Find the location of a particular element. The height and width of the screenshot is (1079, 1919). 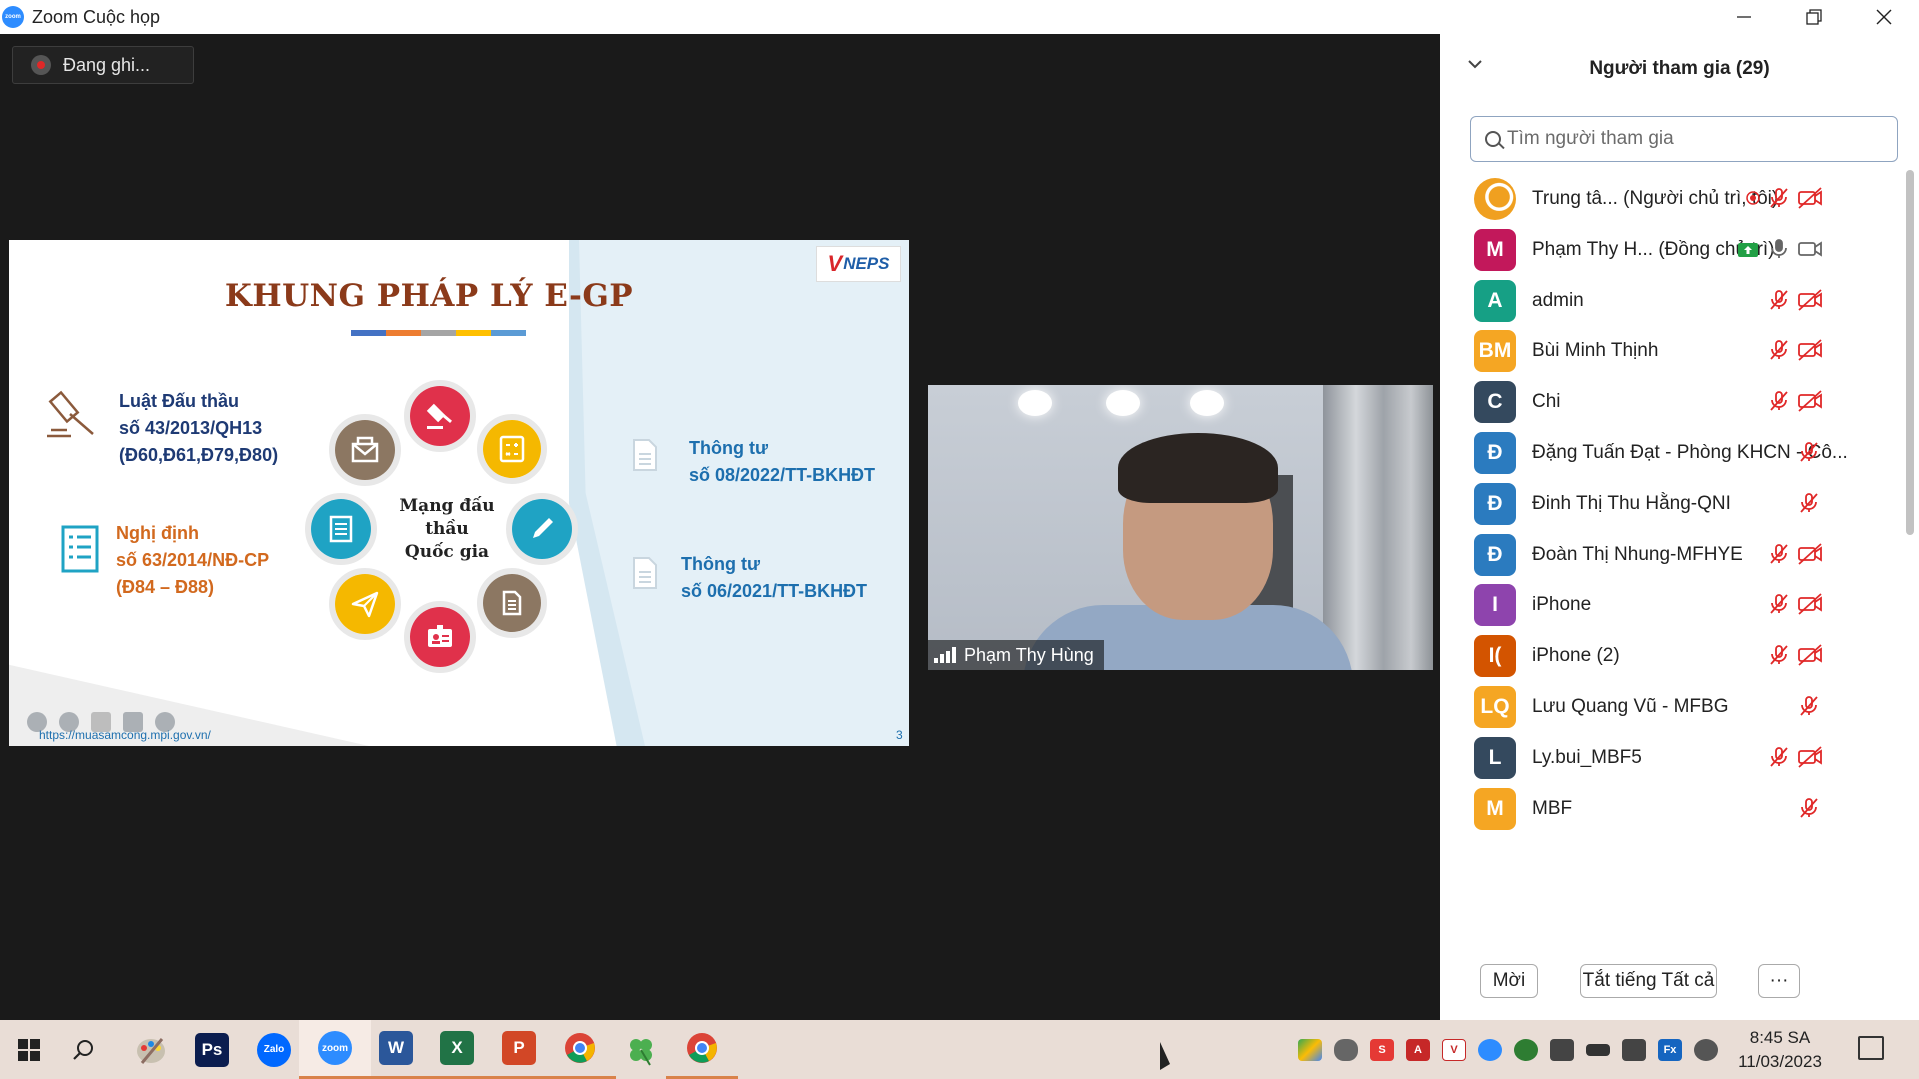

scrollbar-thumb is located at coordinates (1910, 352).